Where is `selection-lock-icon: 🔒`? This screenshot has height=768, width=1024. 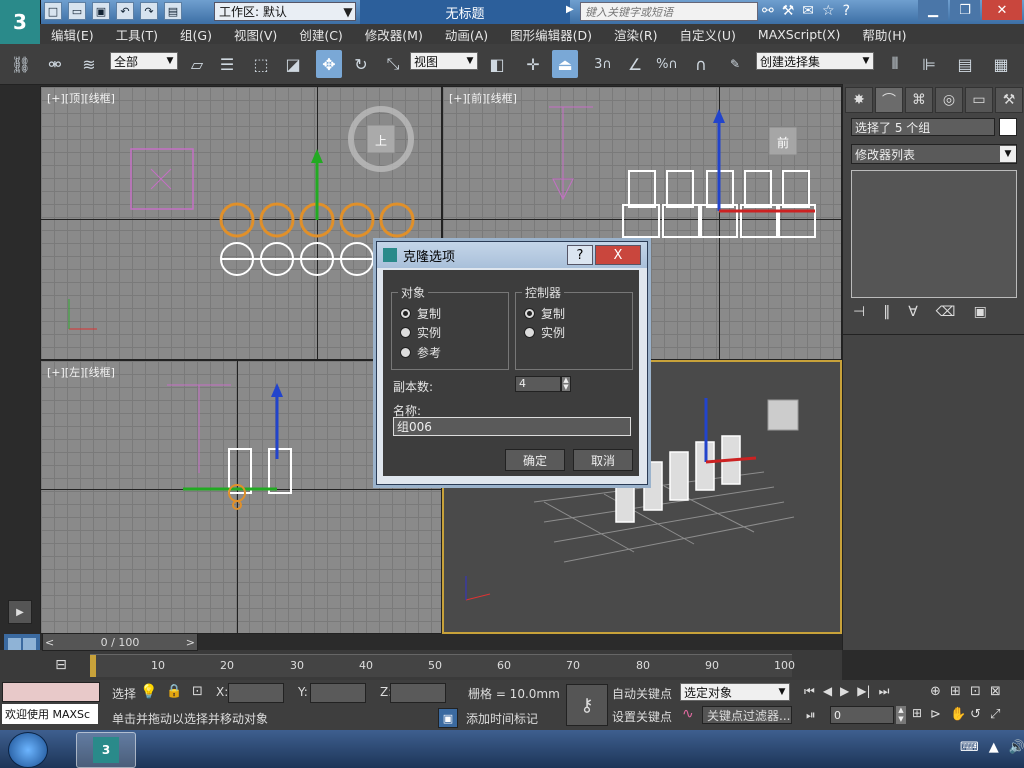 selection-lock-icon: 🔒 is located at coordinates (174, 691).